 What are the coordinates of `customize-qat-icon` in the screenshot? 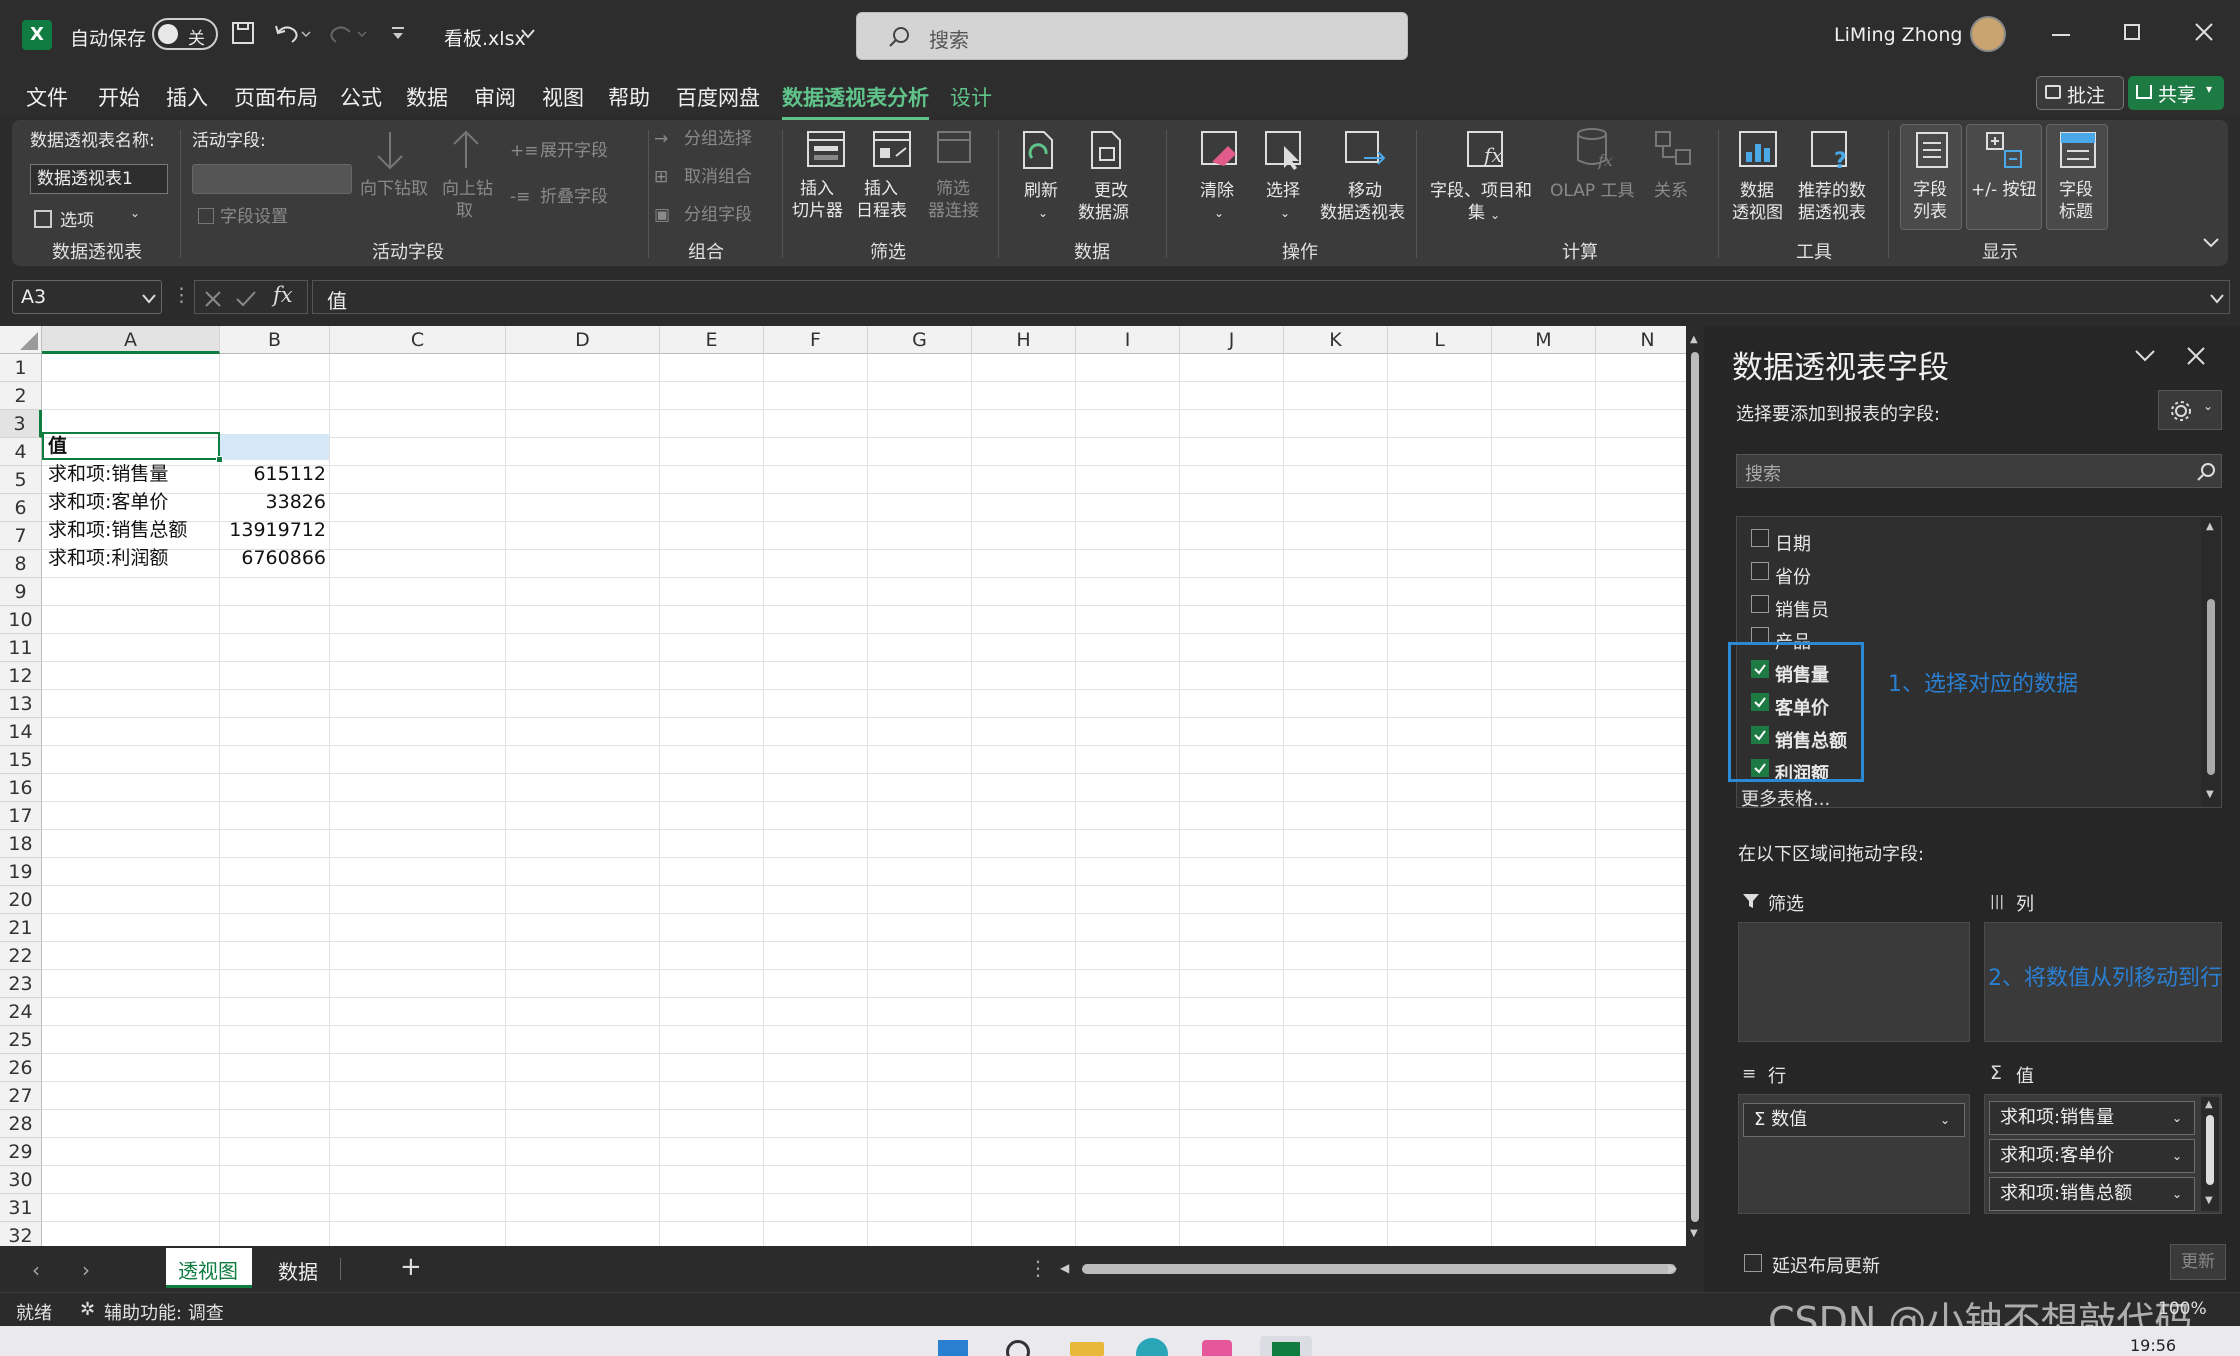 It's located at (398, 34).